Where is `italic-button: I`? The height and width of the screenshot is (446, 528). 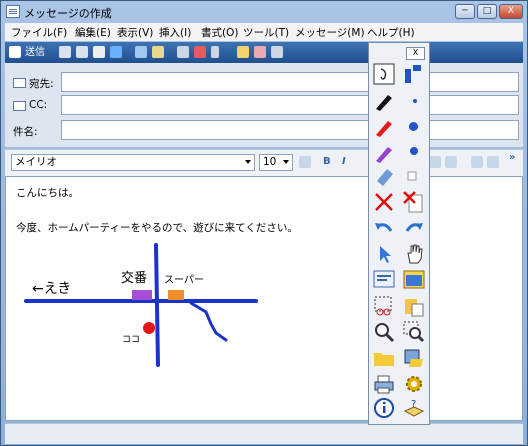 italic-button: I is located at coordinates (344, 161).